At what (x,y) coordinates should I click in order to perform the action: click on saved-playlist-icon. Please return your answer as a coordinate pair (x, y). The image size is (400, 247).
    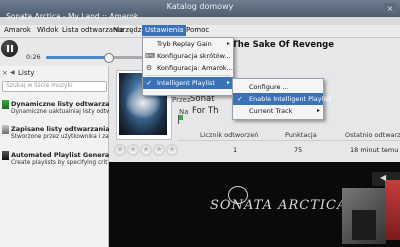
    Looking at the image, I should click on (5, 129).